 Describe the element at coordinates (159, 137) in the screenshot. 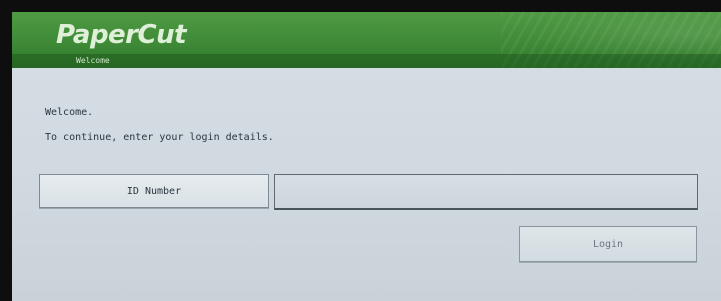

I see `instruction-text: To continue, enter your login details.` at that location.